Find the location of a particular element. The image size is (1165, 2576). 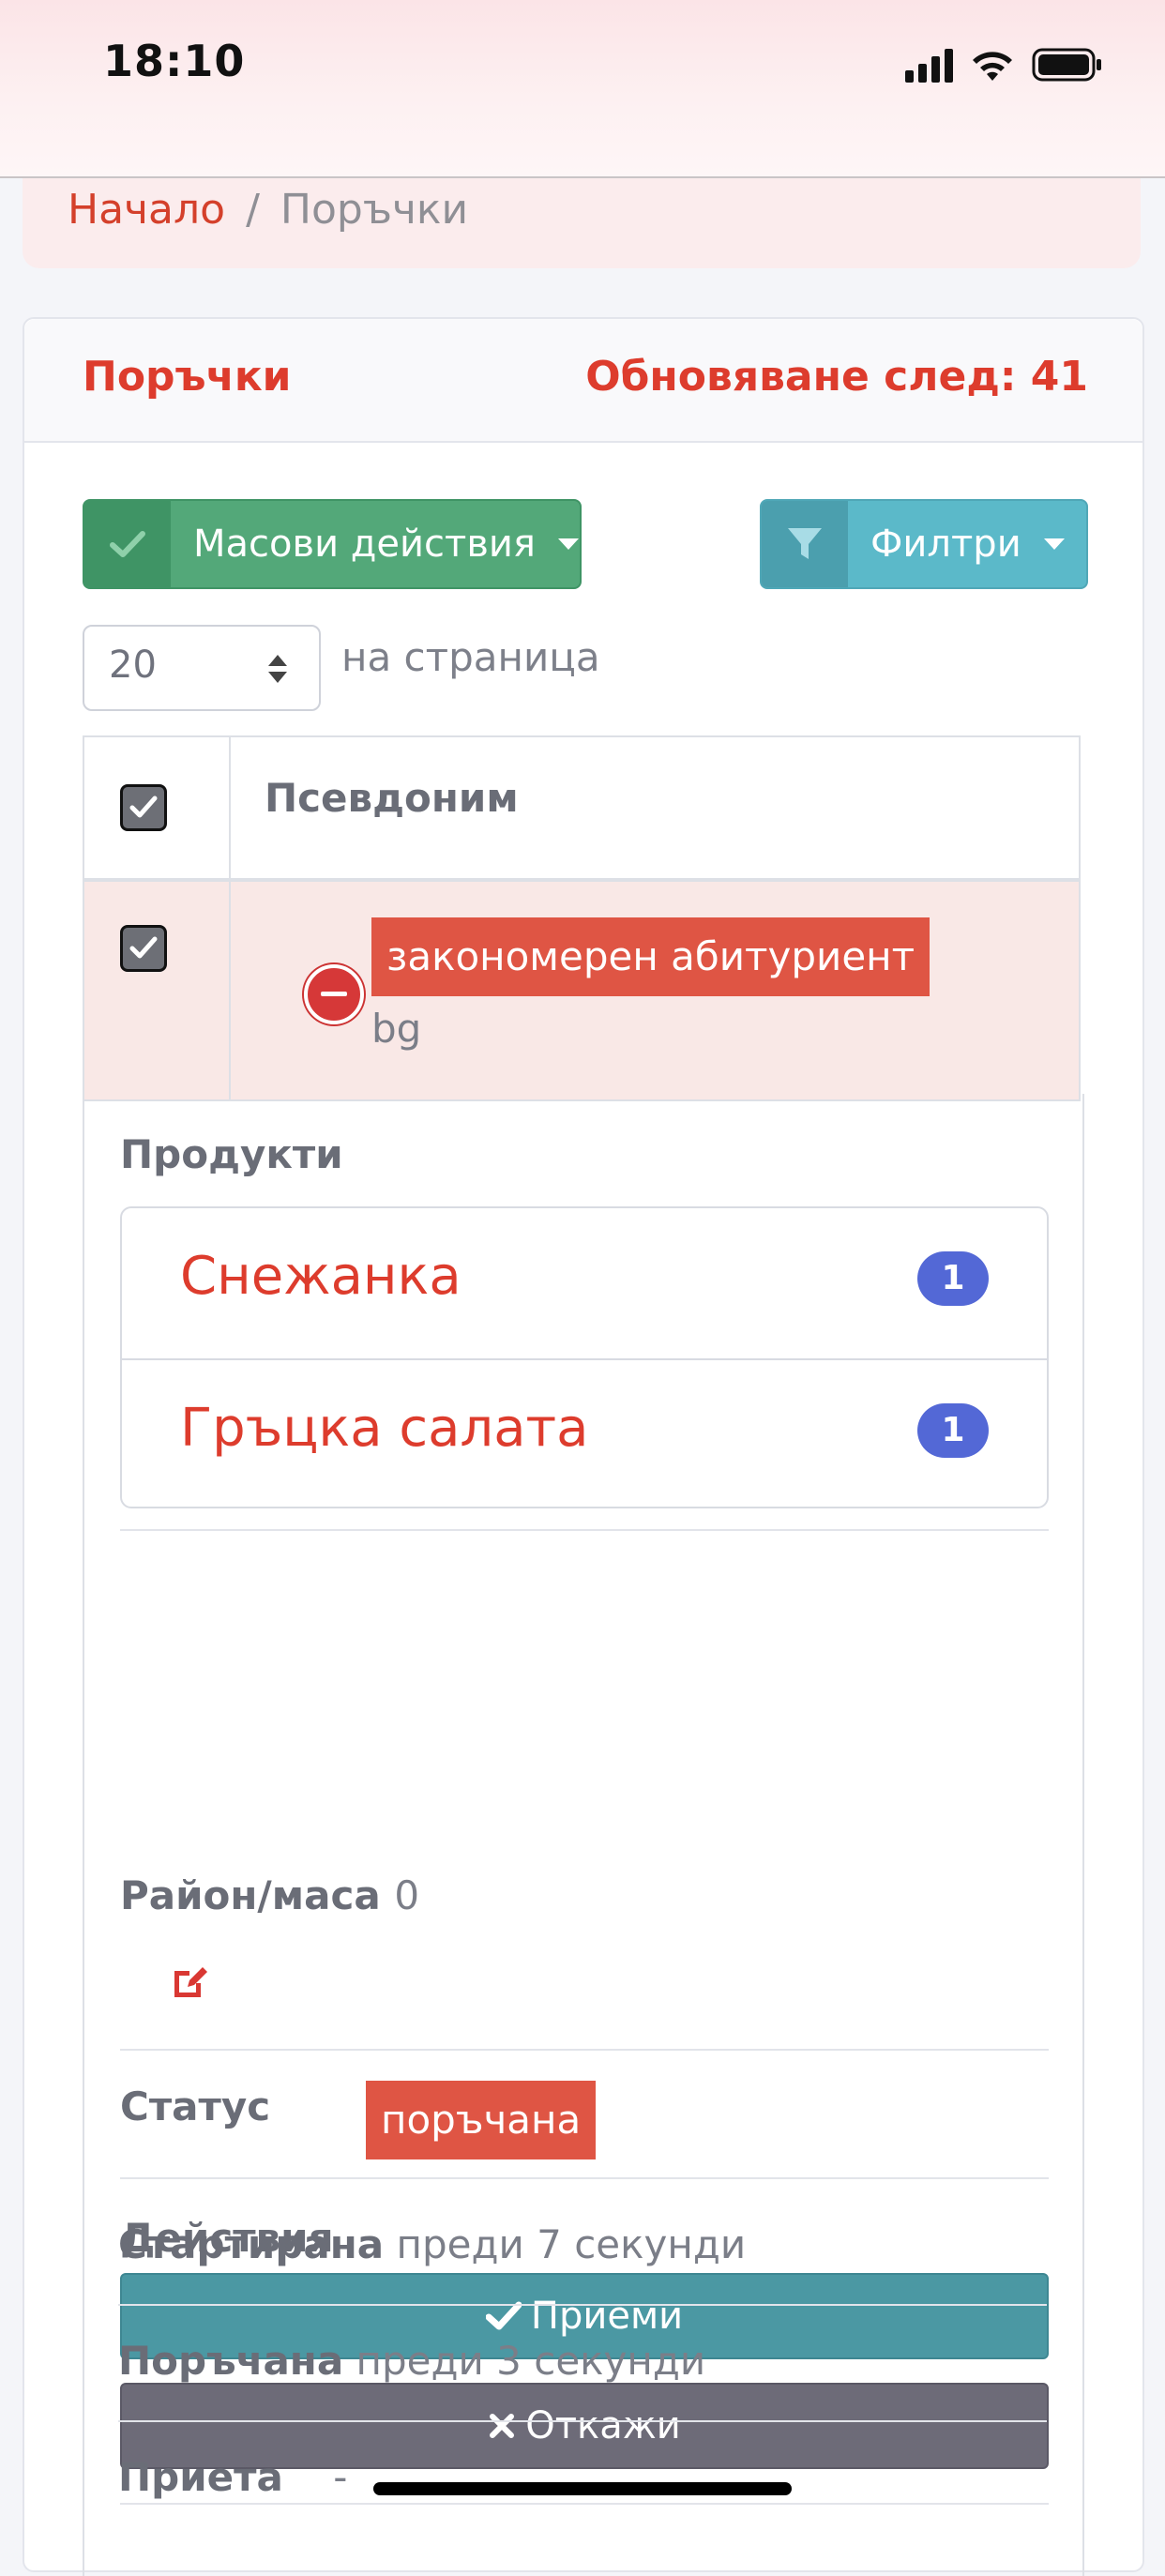

edit-icon is located at coordinates (191, 1981).